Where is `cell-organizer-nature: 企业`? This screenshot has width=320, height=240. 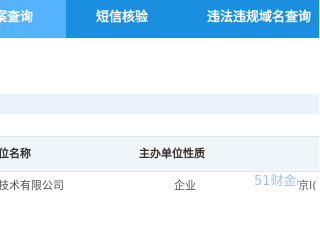
cell-organizer-nature: 企业 is located at coordinates (185, 185).